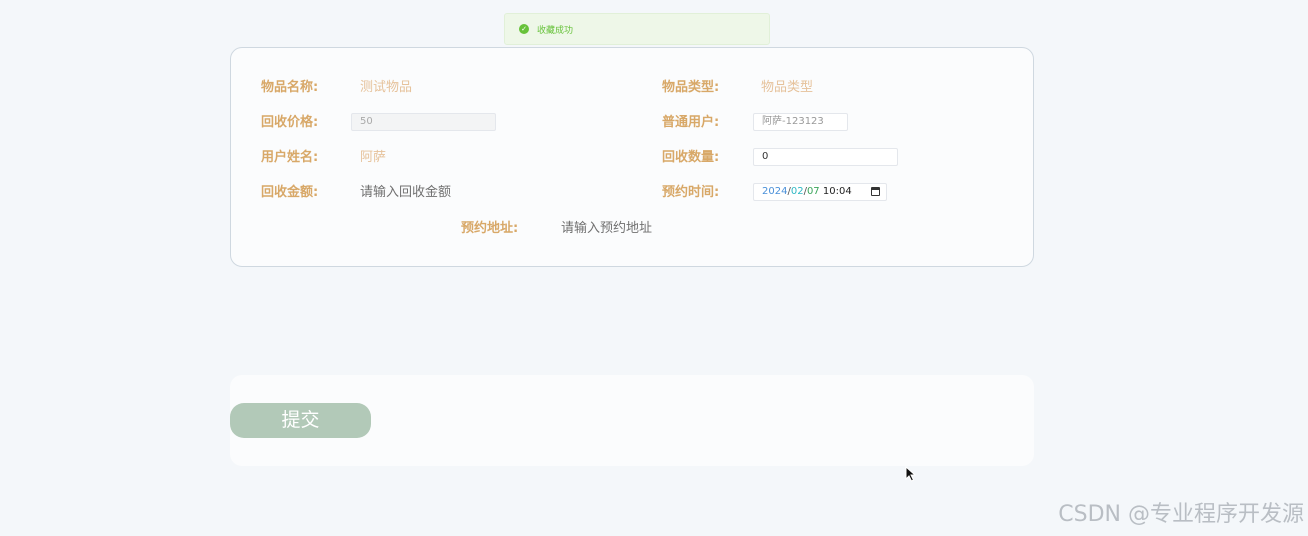  What do you see at coordinates (524, 29) in the screenshot?
I see `check-circle-icon: ✓` at bounding box center [524, 29].